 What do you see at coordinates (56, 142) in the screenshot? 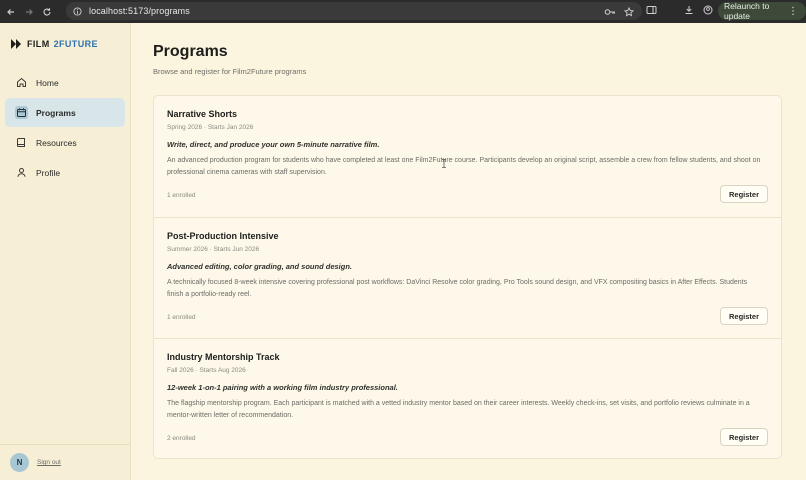
I see `sidebar-item-label: Resources` at bounding box center [56, 142].